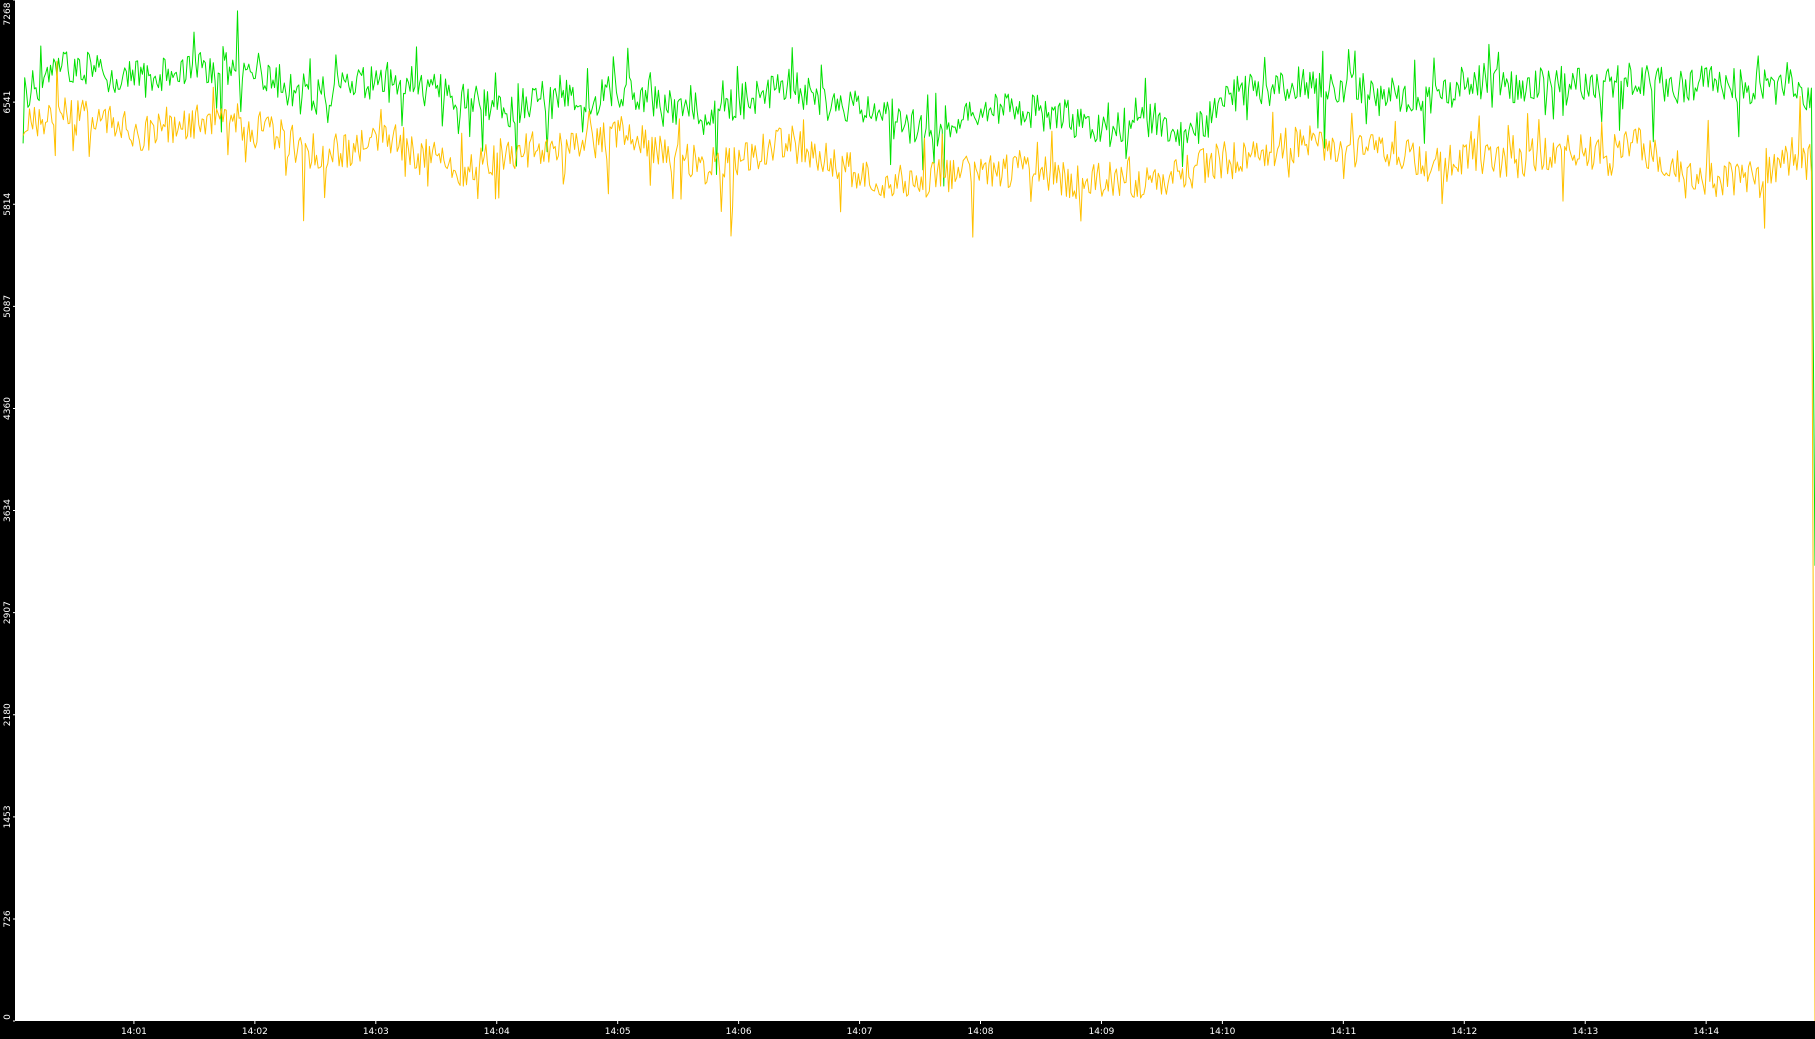  Describe the element at coordinates (1101, 1032) in the screenshot. I see `x-tick-label: 14:09` at that location.